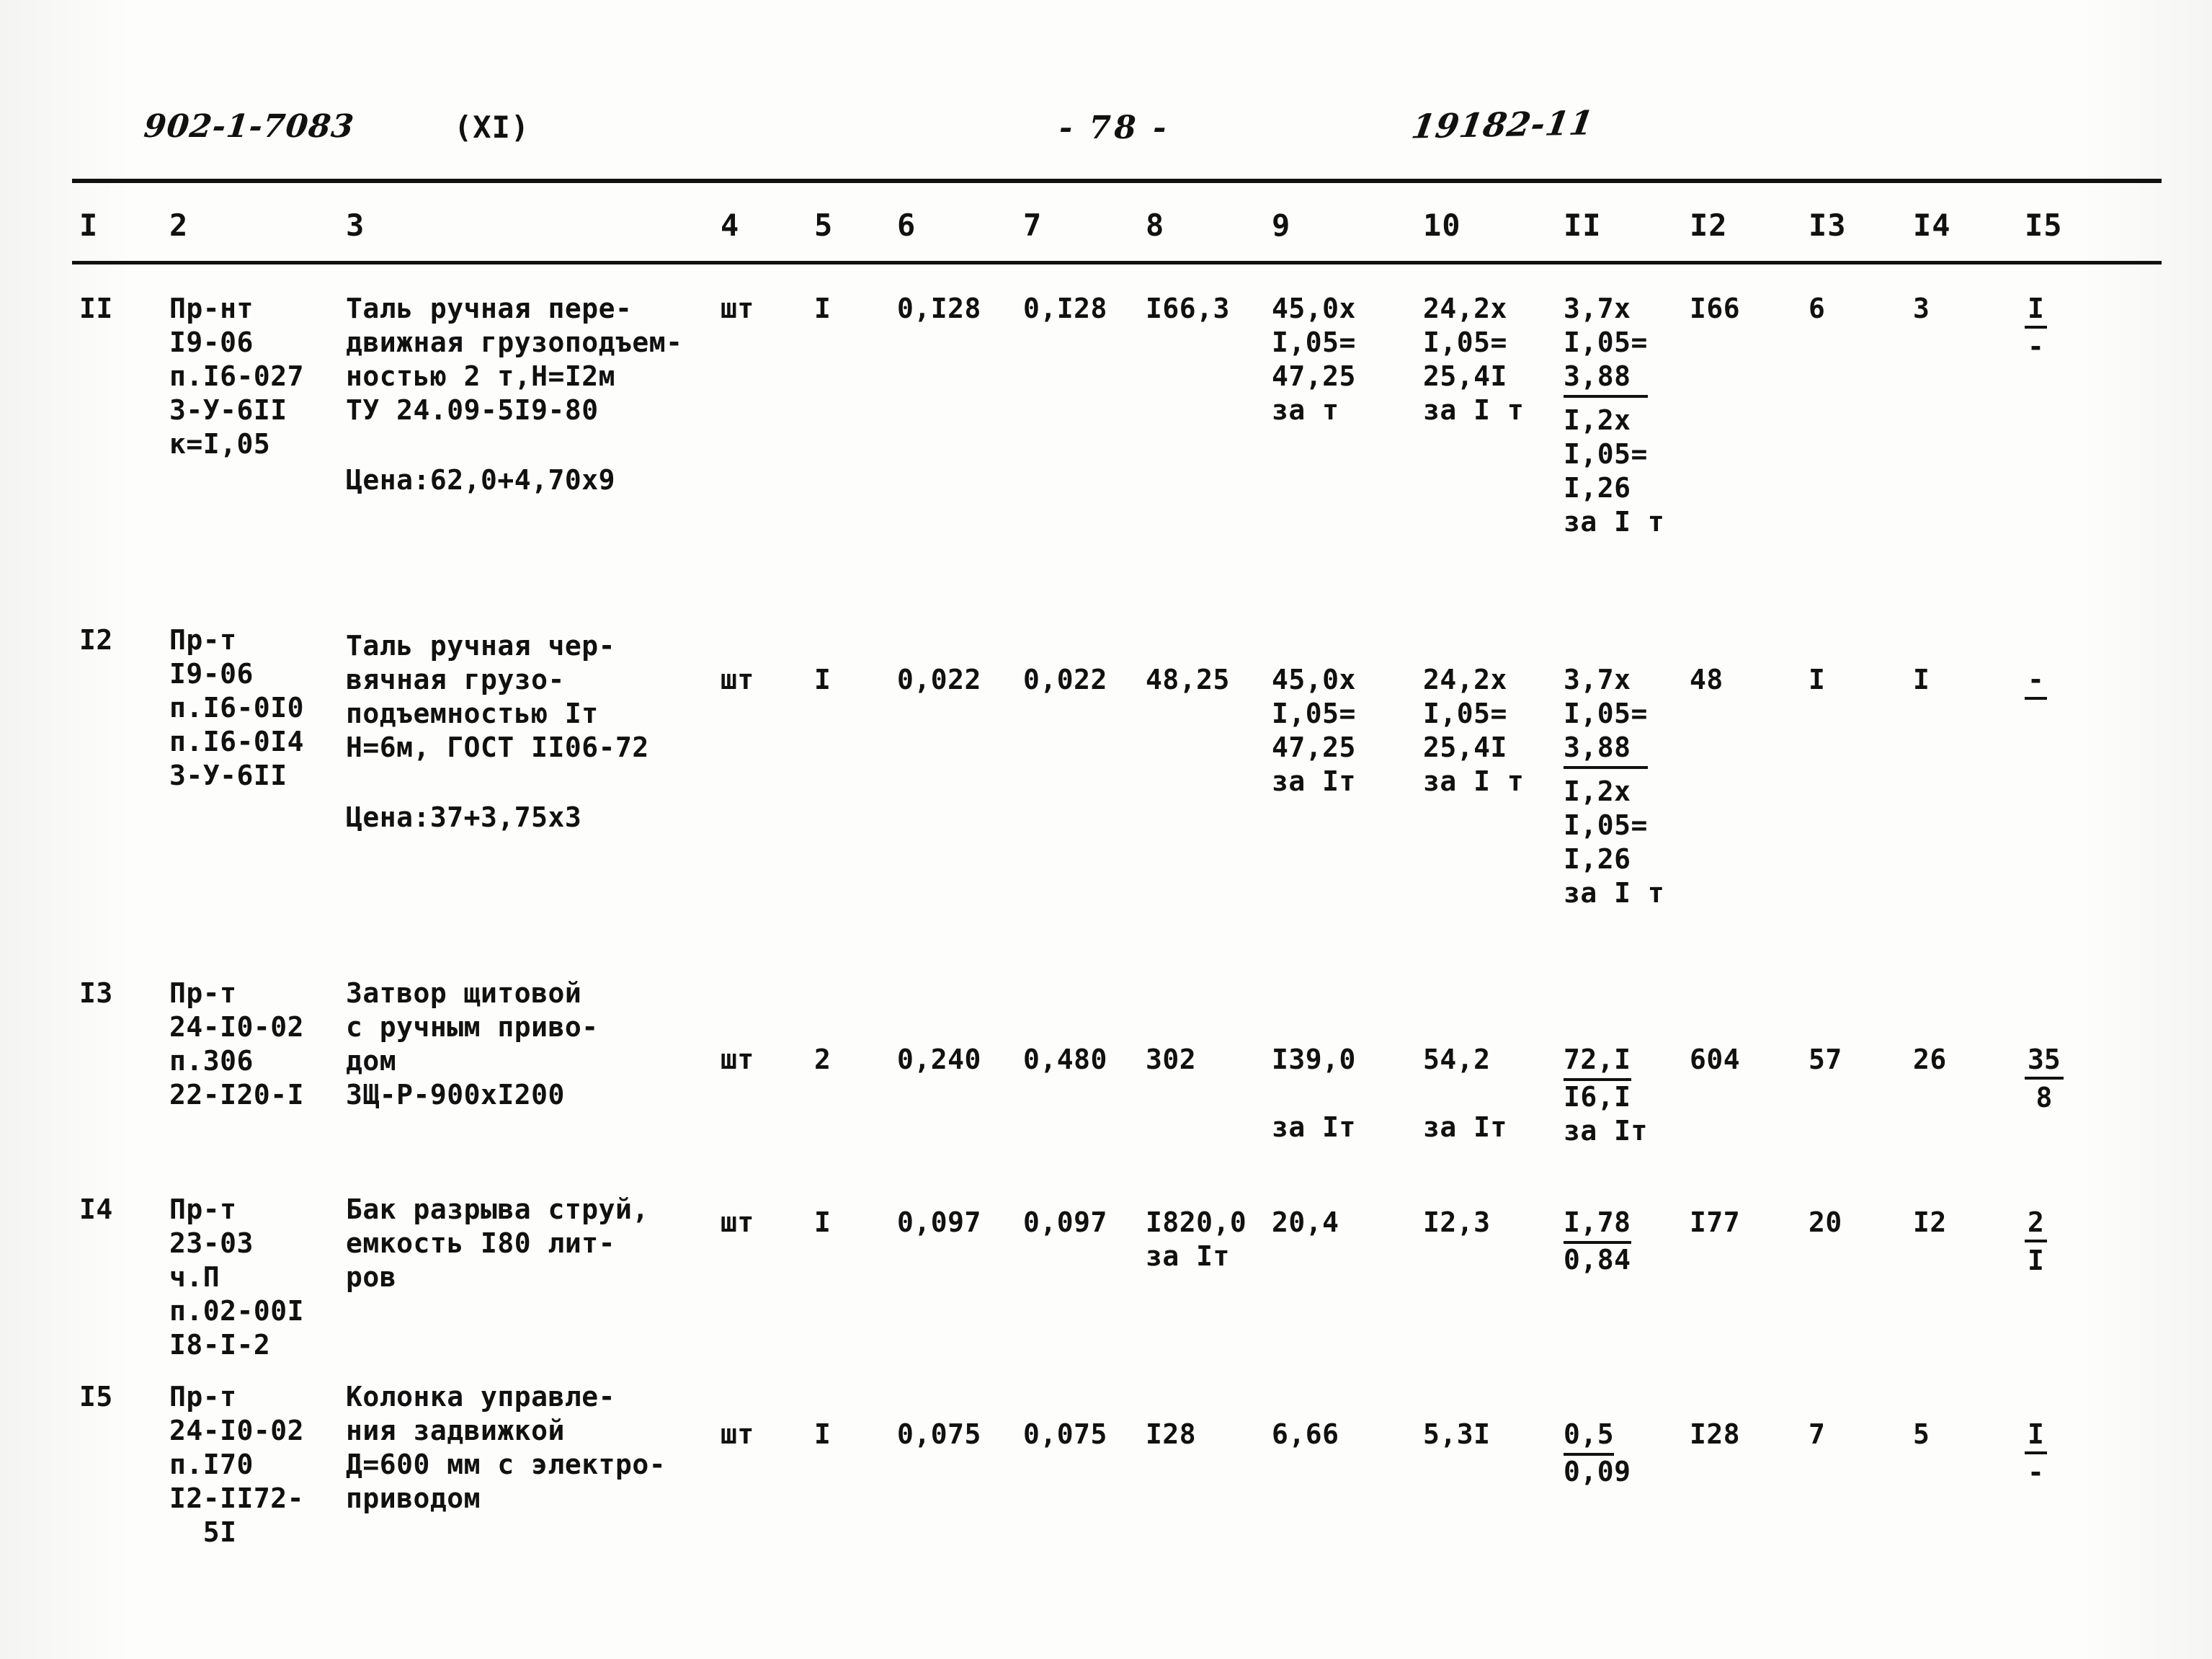 Image resolution: width=2212 pixels, height=1659 pixels. What do you see at coordinates (1707, 679) in the screenshot?
I see `cell-total-12: 48` at bounding box center [1707, 679].